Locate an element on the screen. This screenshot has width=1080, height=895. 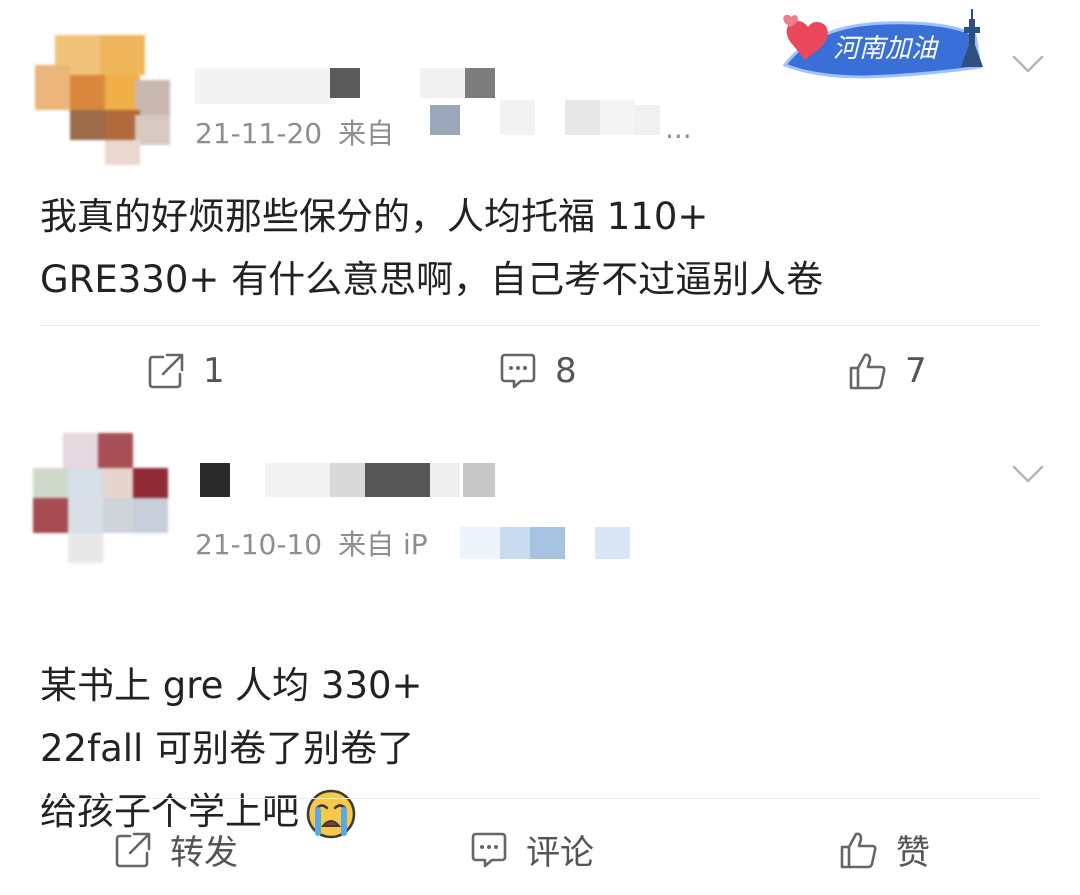
henan-badge: 河南加油 is located at coordinates (887, 42).